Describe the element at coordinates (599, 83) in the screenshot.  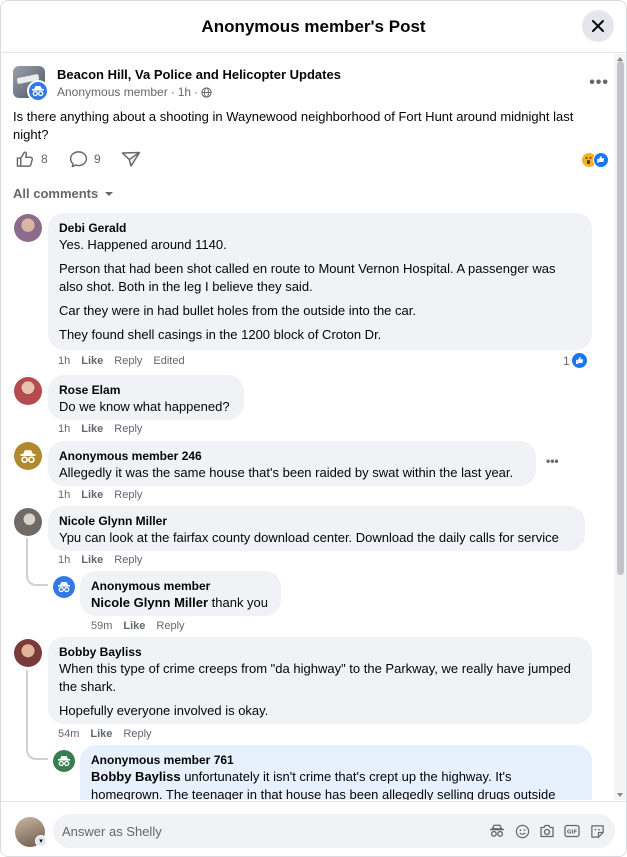
I see `more-options-icon: •••` at that location.